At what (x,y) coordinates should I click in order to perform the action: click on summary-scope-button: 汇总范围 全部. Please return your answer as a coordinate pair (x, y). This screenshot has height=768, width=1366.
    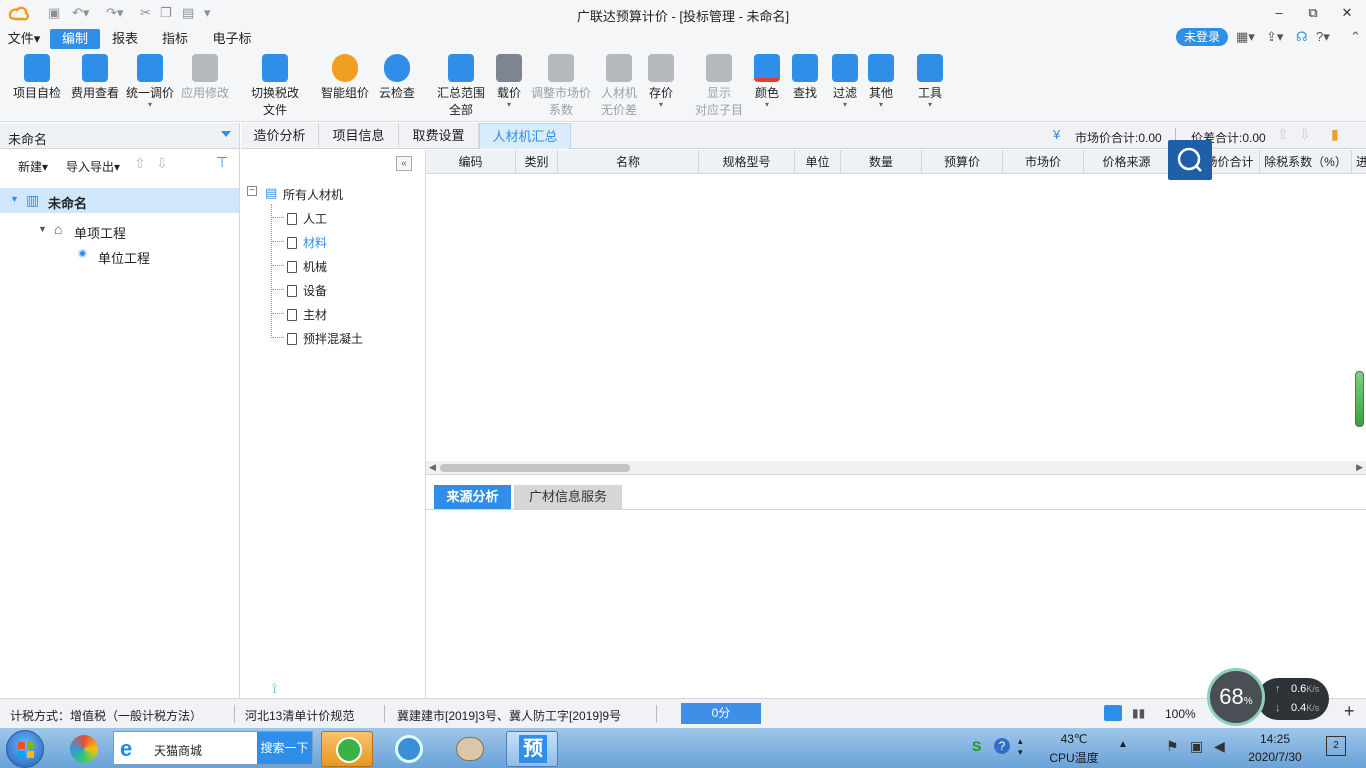
    Looking at the image, I should click on (461, 86).